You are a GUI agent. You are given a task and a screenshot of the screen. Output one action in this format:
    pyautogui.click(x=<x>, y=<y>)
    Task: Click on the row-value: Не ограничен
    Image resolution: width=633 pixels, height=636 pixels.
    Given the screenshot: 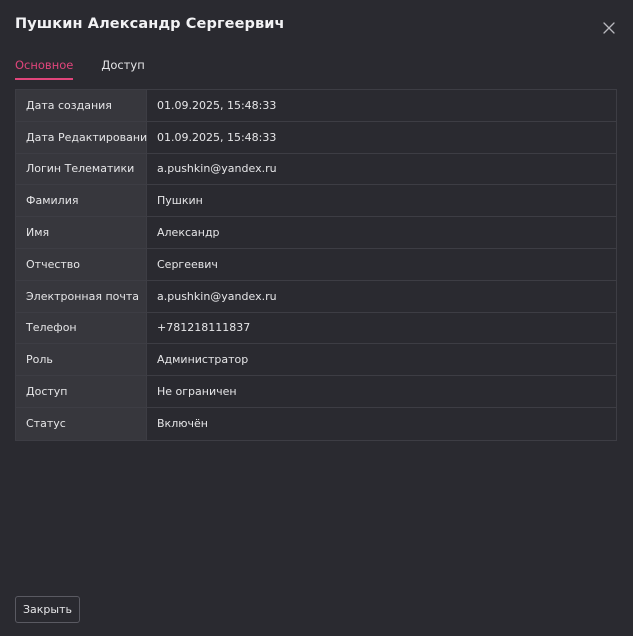 What is the action you would take?
    pyautogui.click(x=381, y=391)
    